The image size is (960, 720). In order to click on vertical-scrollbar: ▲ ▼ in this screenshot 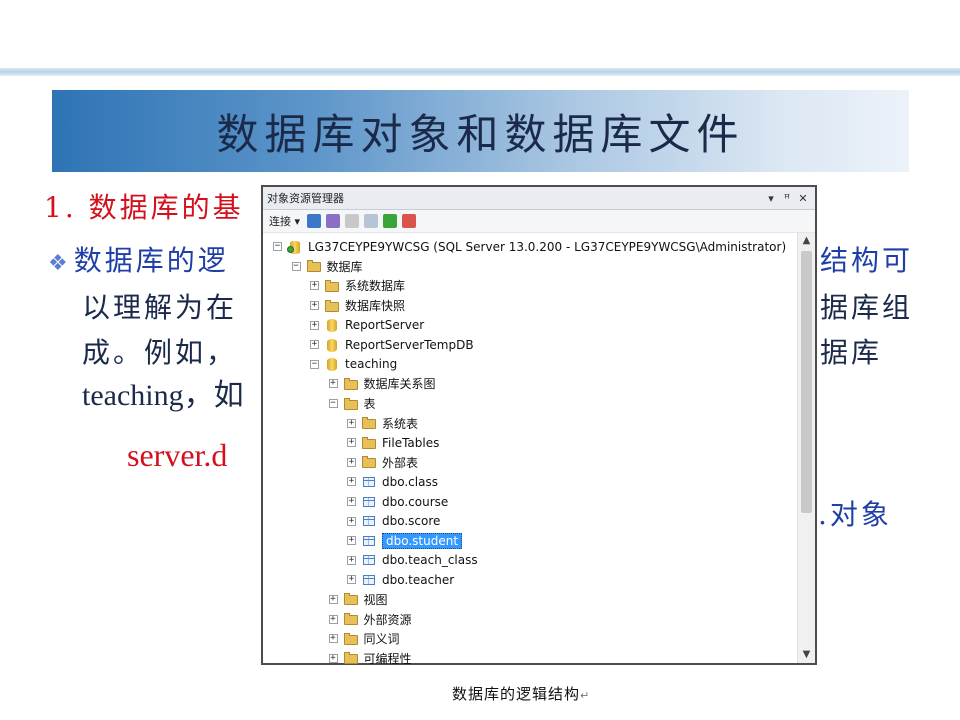, I will do `click(806, 448)`.